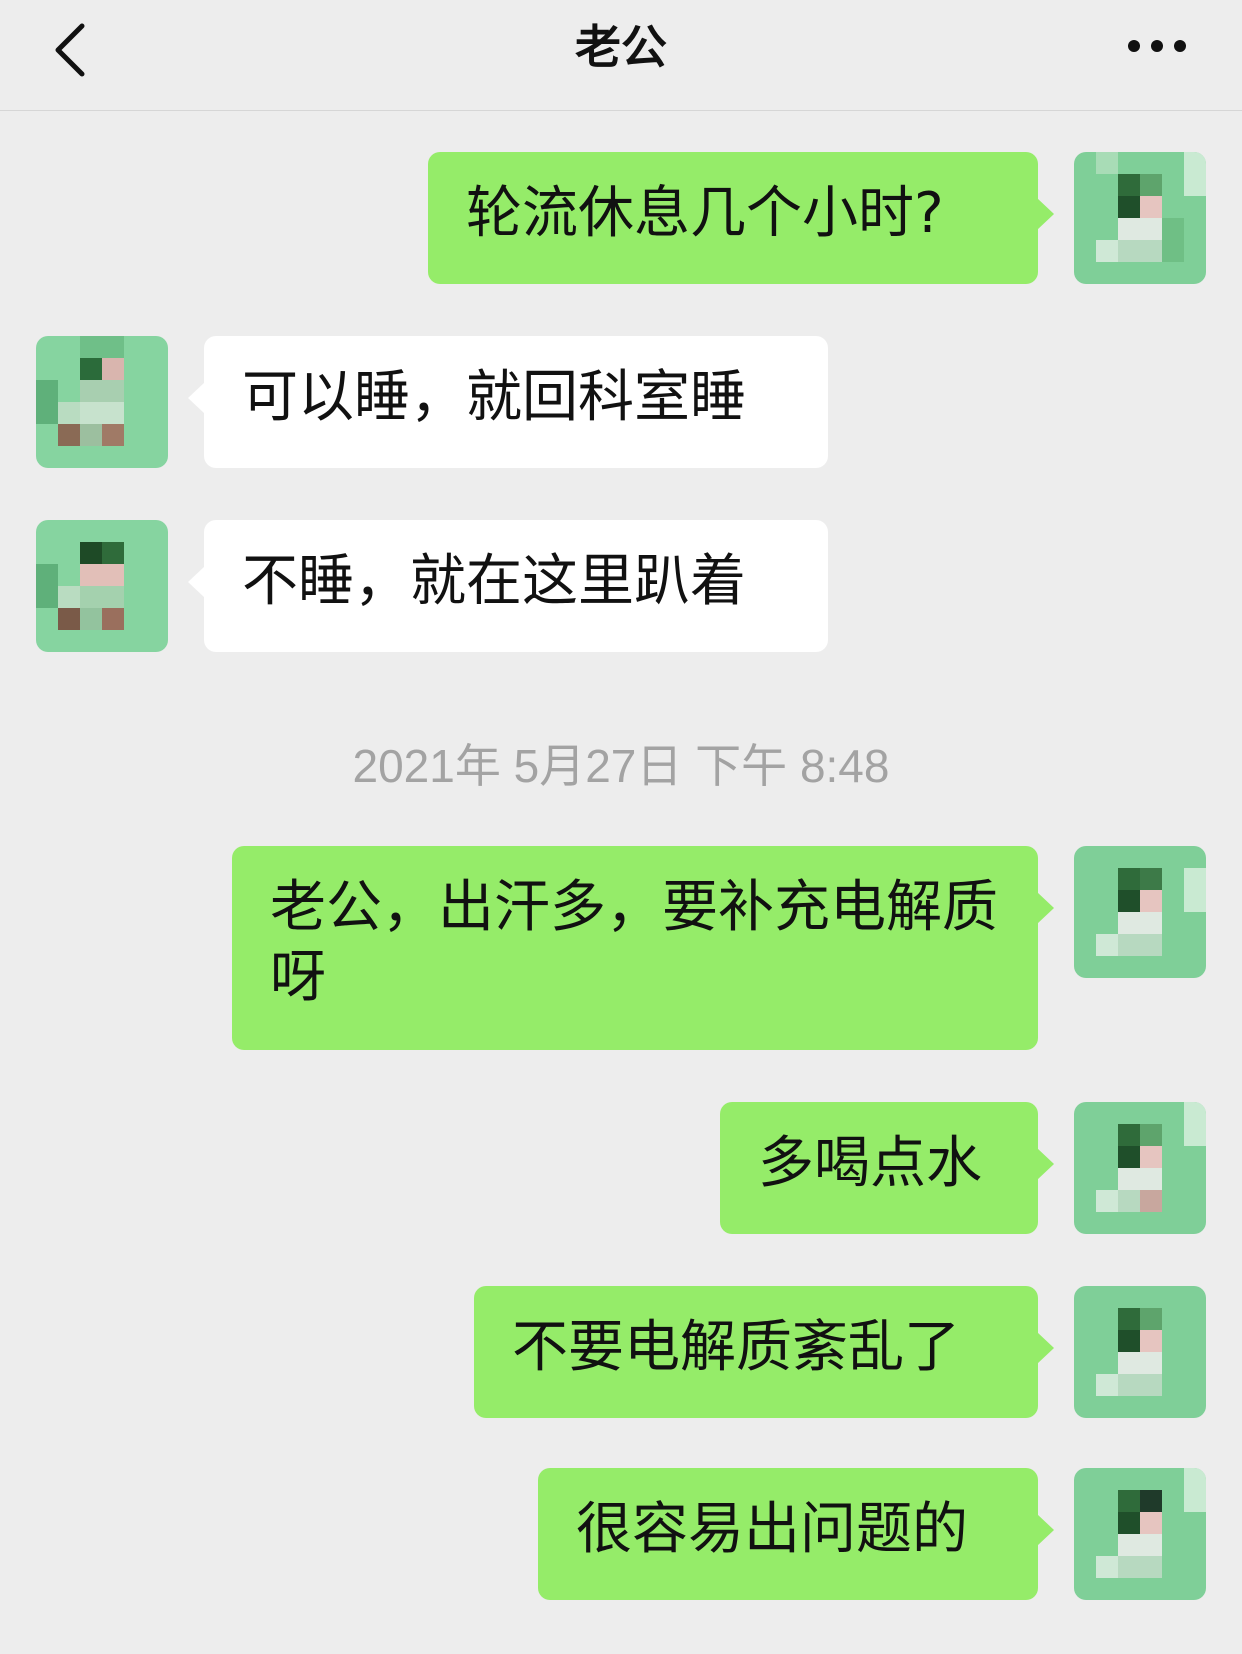  What do you see at coordinates (741, 218) in the screenshot?
I see `message-bubble-outgoing: 轮流休息几个小时?` at bounding box center [741, 218].